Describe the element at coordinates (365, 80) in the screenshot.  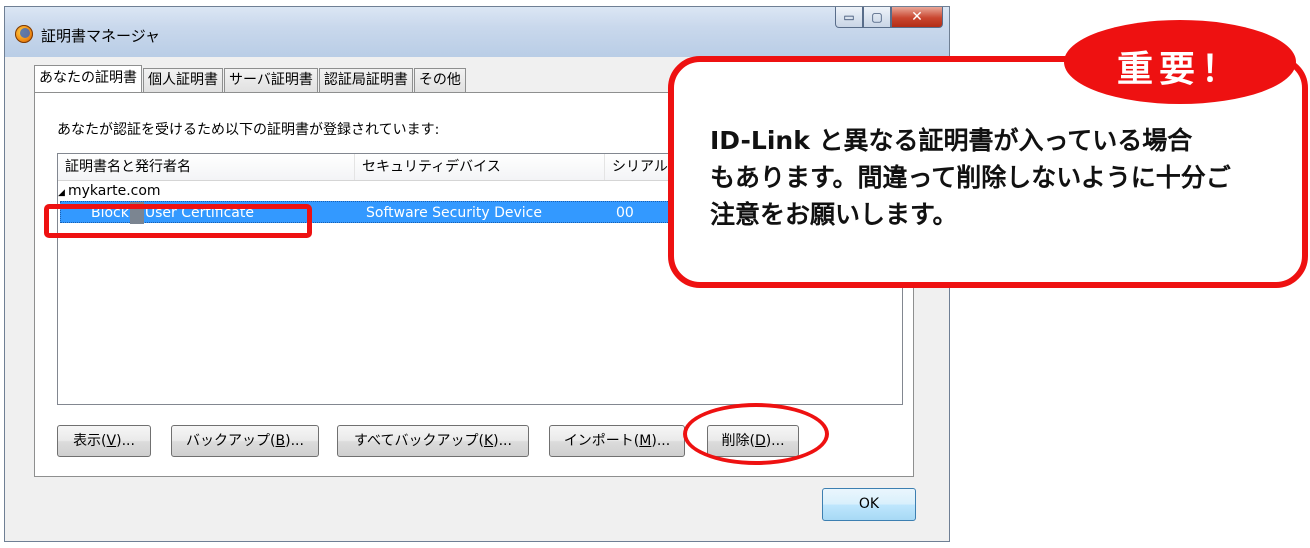
I see `tab-authority-certificates: 認証局証明書` at that location.